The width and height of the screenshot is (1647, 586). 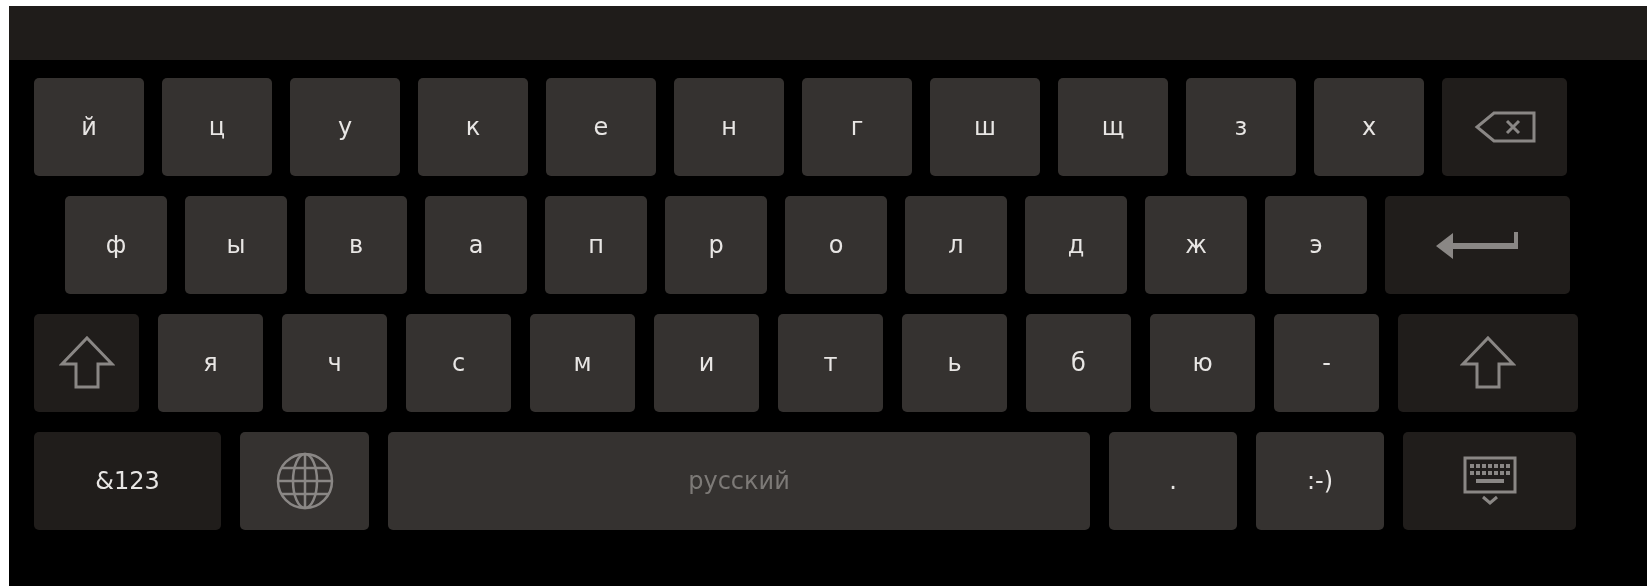 I want to click on key: я, so click(x=210, y=363).